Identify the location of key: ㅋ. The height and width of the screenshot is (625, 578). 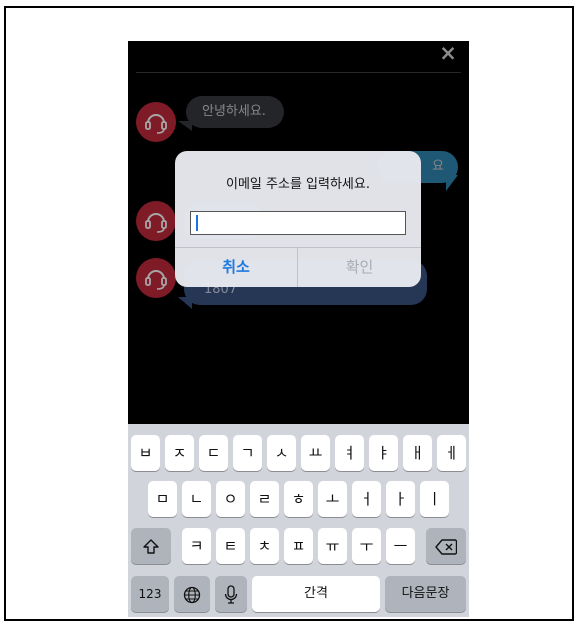
(196, 546).